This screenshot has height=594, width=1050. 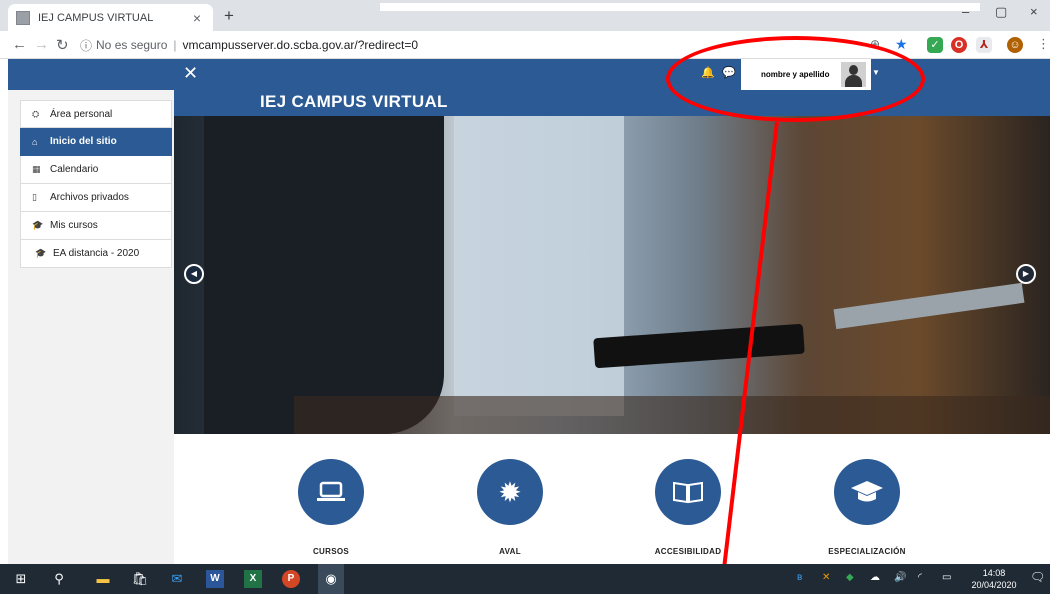 I want to click on sidebar-item: 🎓 EA distancia - 2020, so click(x=96, y=254).